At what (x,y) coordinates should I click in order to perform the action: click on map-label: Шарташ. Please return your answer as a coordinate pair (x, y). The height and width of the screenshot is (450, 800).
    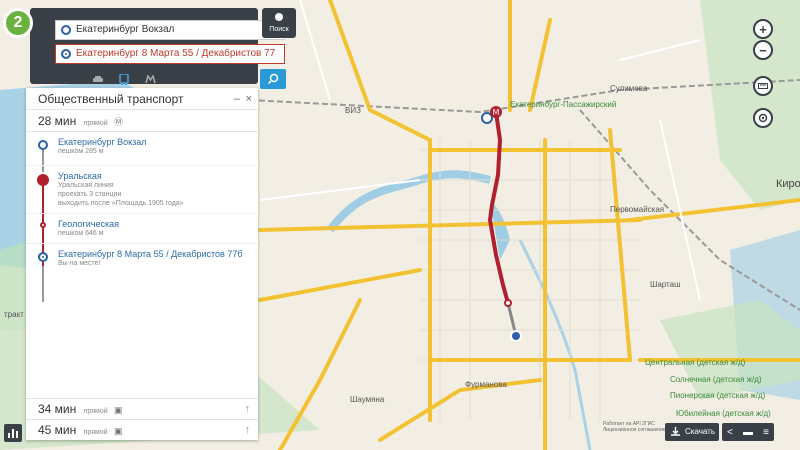
    Looking at the image, I should click on (665, 284).